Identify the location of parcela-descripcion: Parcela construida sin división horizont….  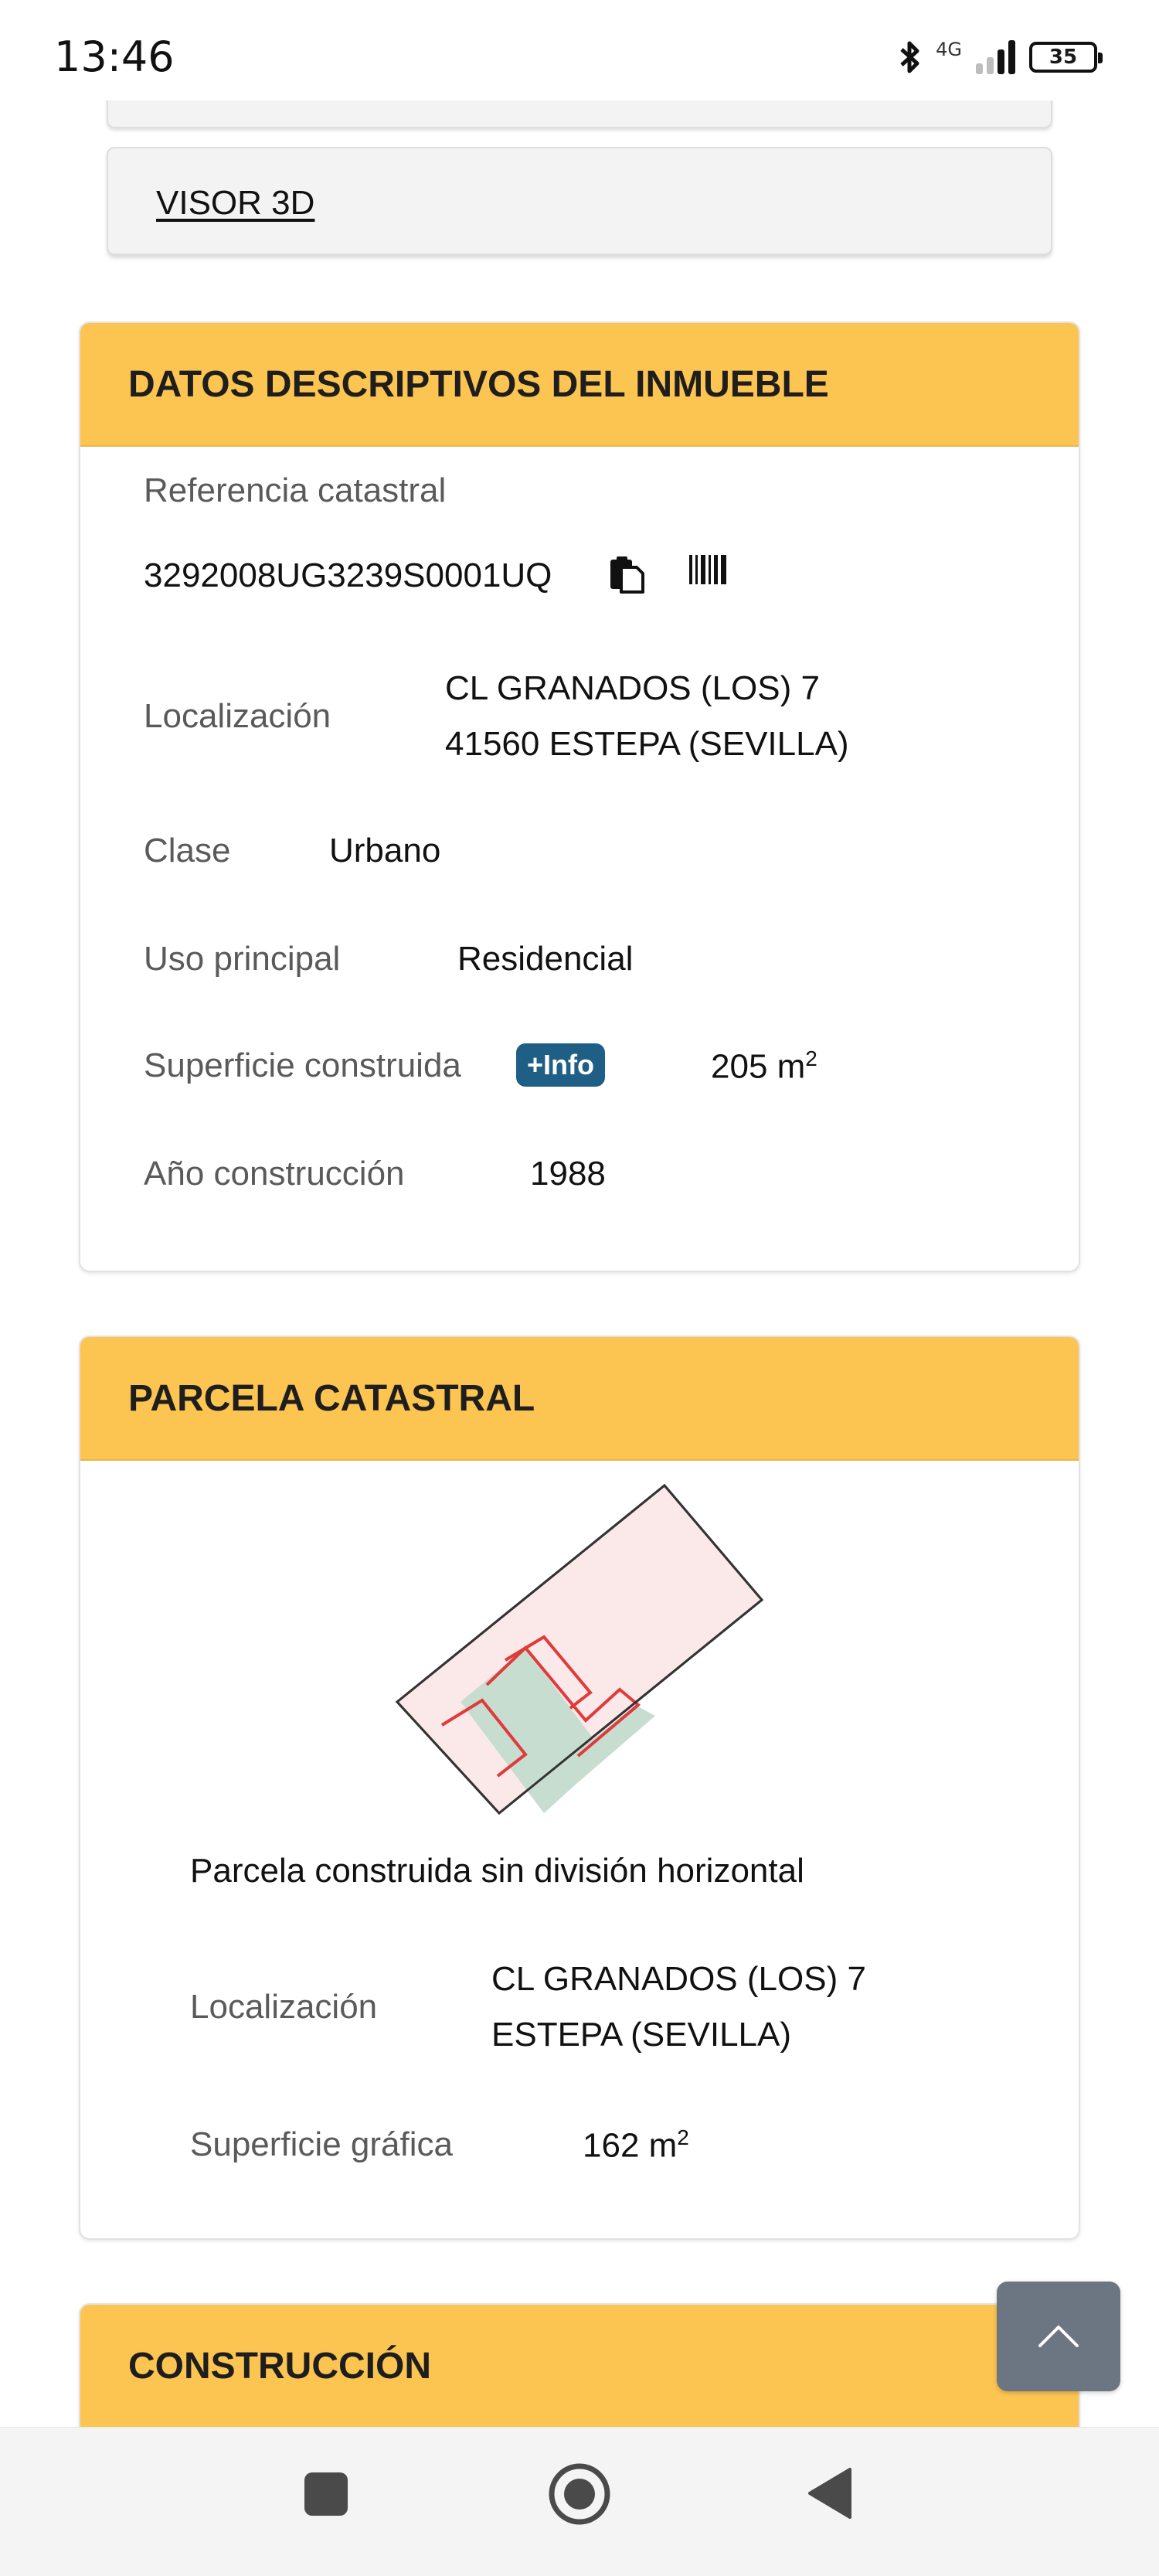
(497, 1871).